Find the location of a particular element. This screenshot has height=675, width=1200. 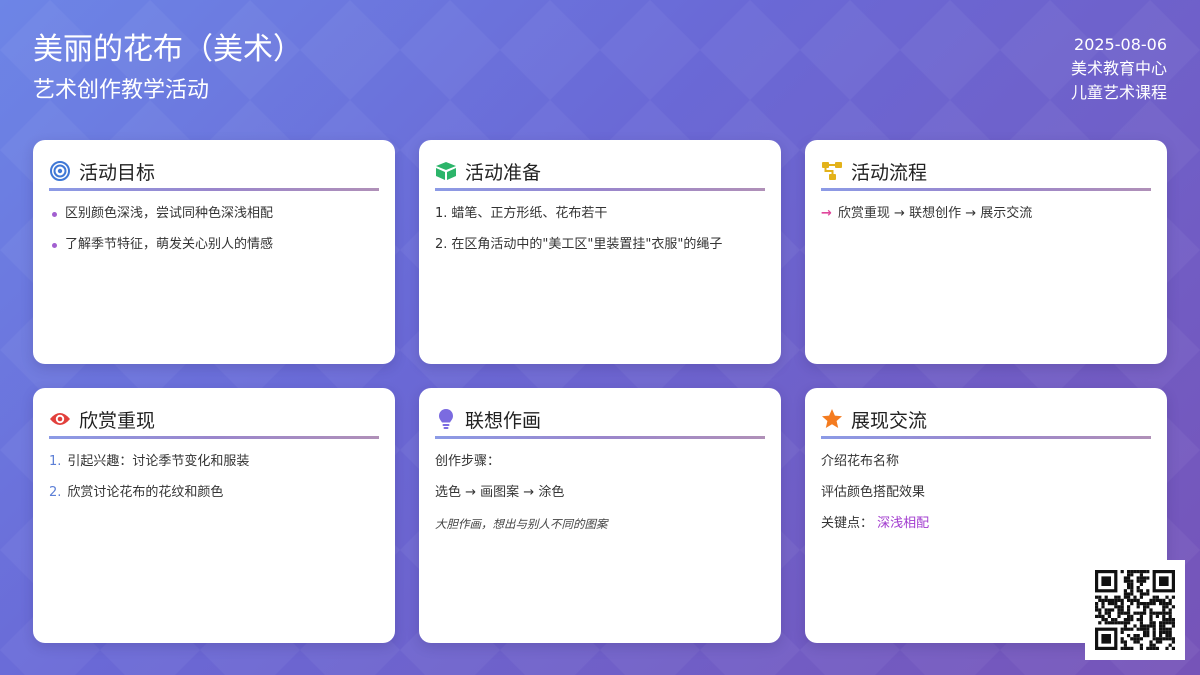

card-show-title: 展现交流 is located at coordinates (889, 420).